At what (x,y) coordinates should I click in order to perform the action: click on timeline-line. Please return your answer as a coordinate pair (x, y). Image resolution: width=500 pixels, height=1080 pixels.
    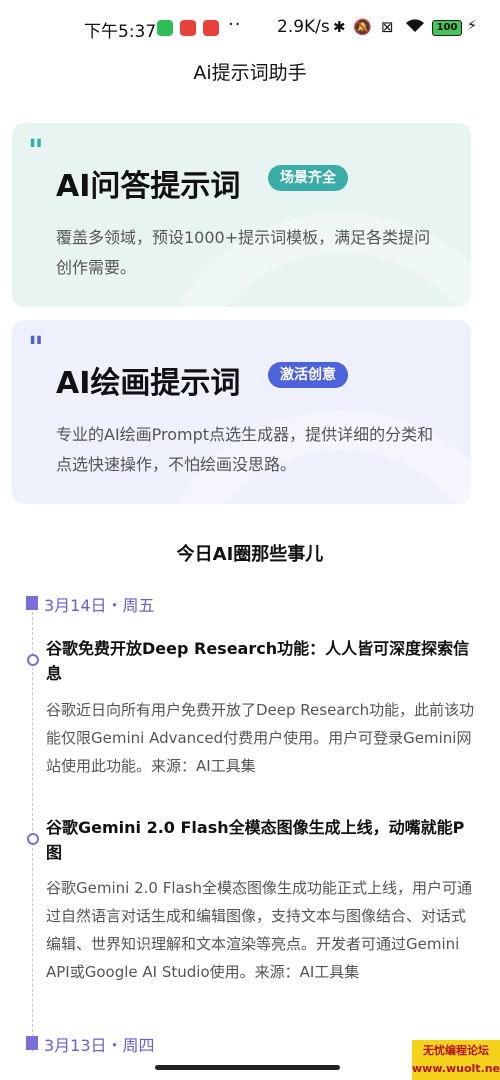
    Looking at the image, I should click on (32, 832).